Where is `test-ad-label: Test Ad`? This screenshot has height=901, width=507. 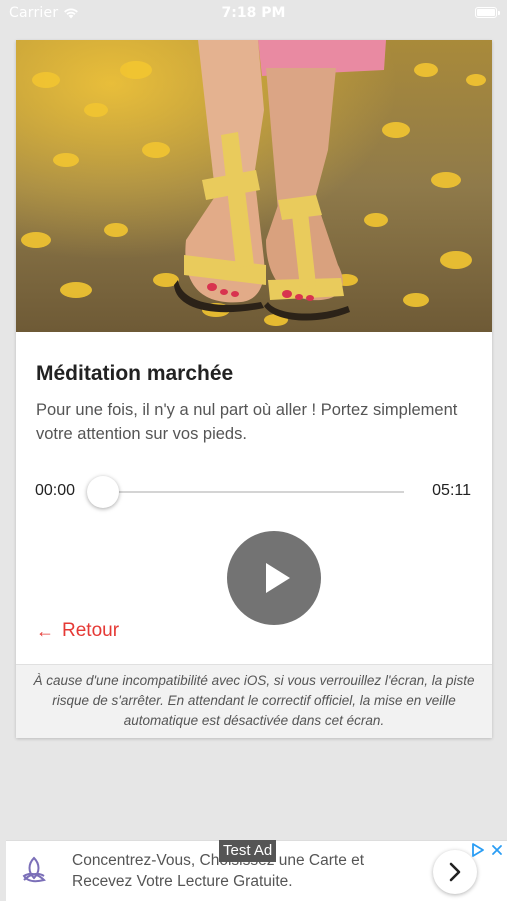 test-ad-label: Test Ad is located at coordinates (248, 851).